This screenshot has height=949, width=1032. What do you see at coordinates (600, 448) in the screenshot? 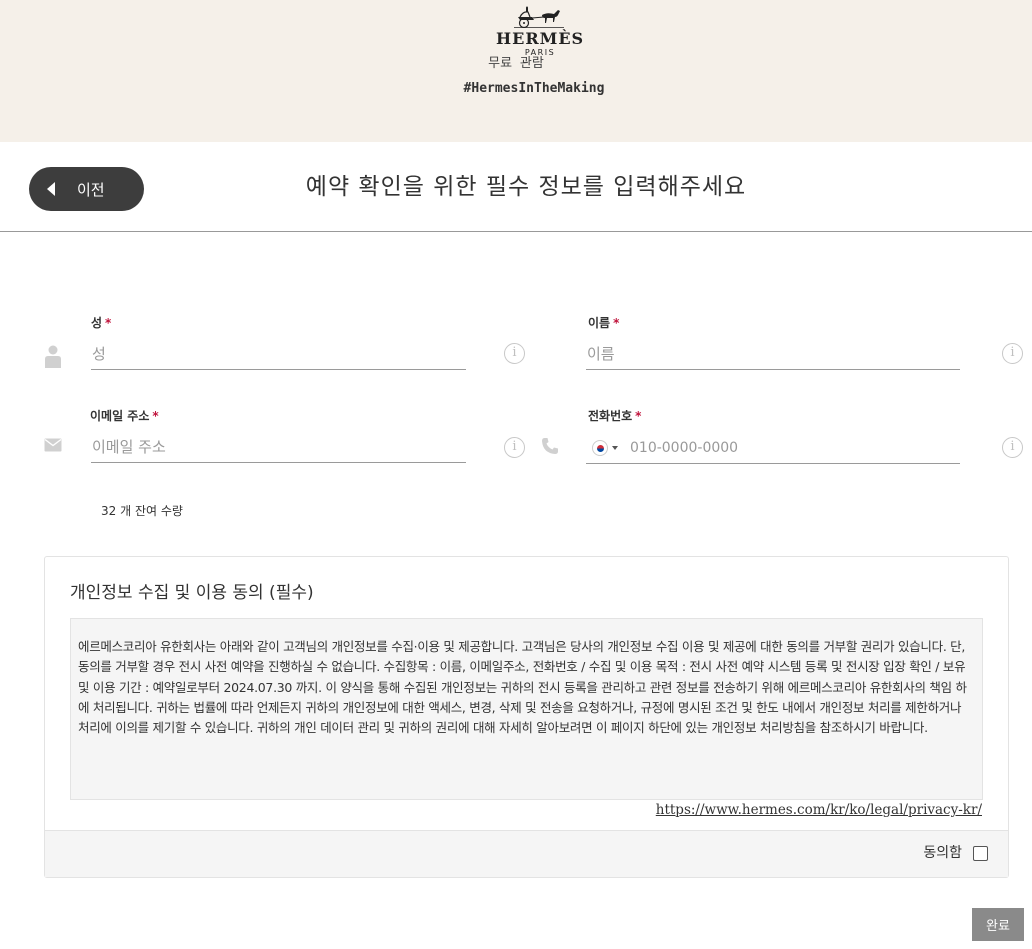
I see `korea-flag-icon` at bounding box center [600, 448].